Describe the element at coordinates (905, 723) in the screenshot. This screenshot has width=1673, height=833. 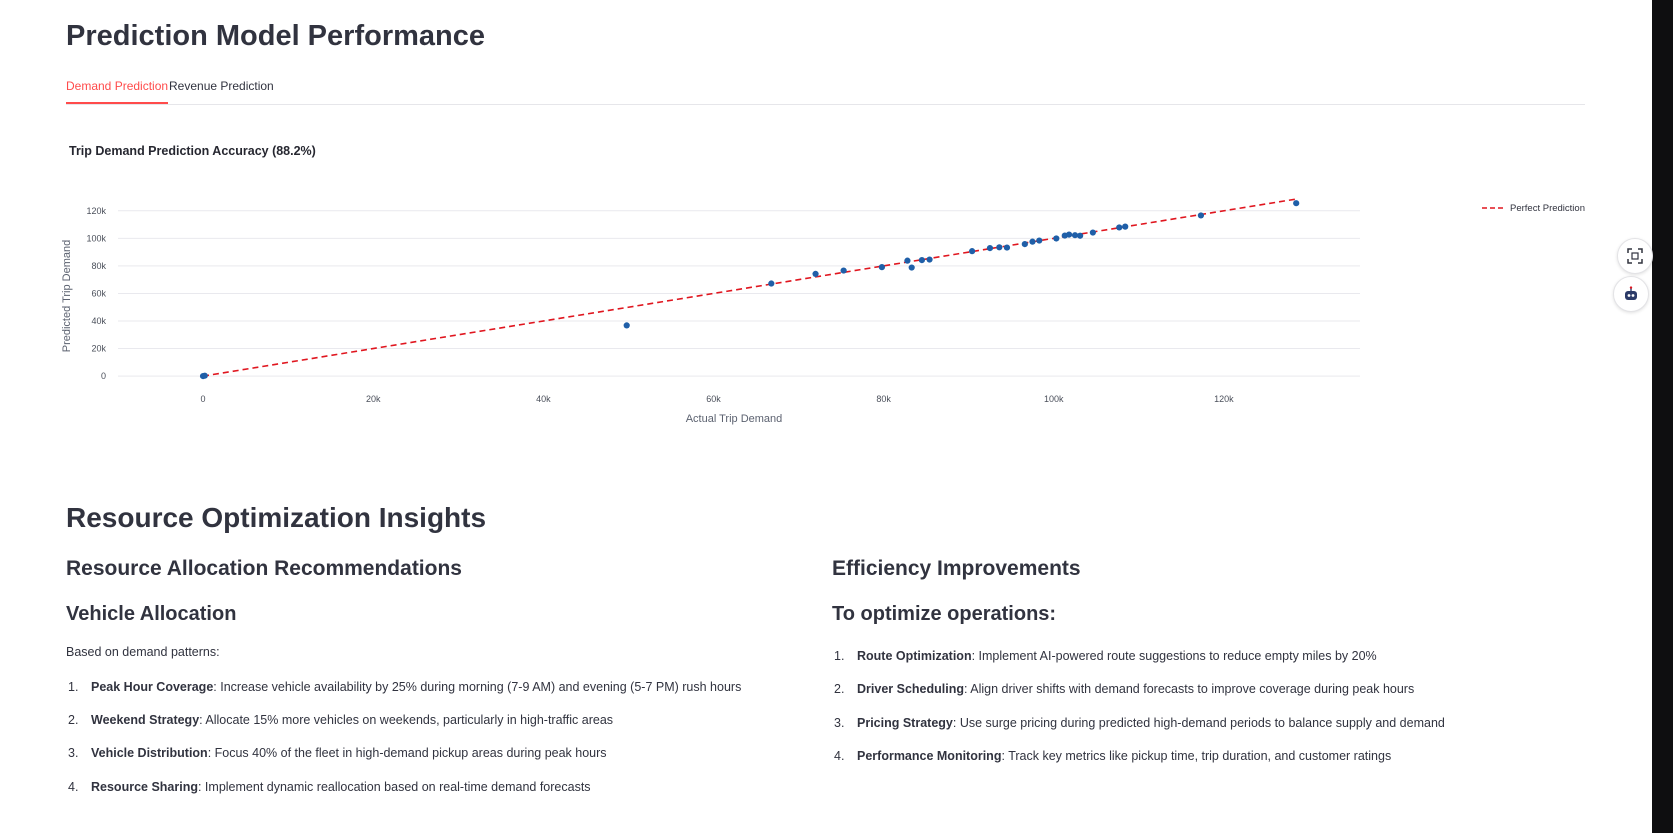
I see `item-title: Pricing Strategy` at that location.